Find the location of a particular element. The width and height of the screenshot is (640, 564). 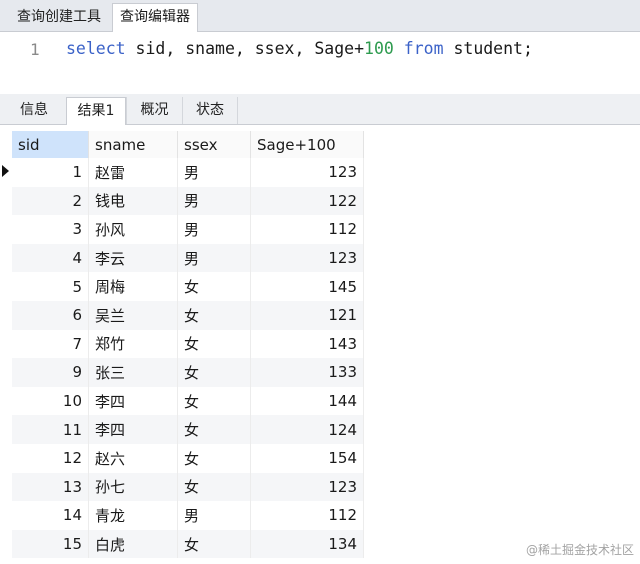

cell-sage: 134 is located at coordinates (307, 544).